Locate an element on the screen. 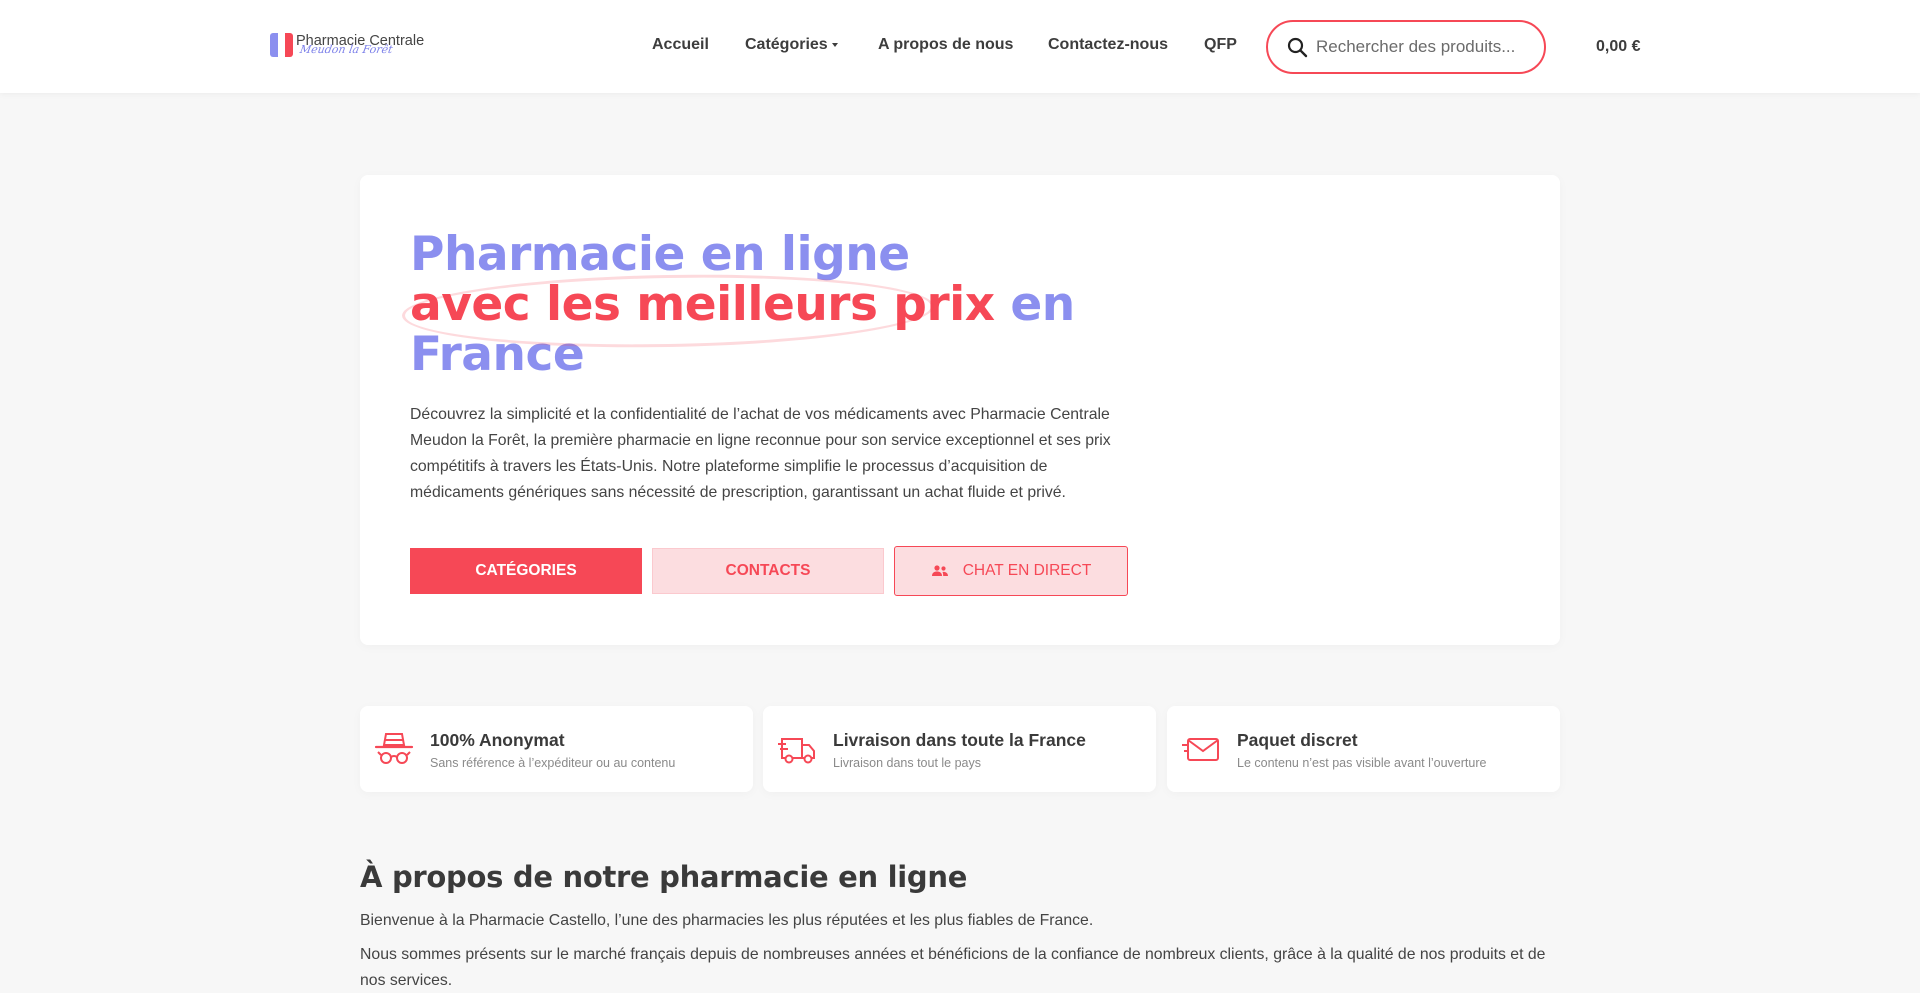 The width and height of the screenshot is (1920, 993). logo: Pharmacie Centrale Meudon la Forêt is located at coordinates (347, 46).